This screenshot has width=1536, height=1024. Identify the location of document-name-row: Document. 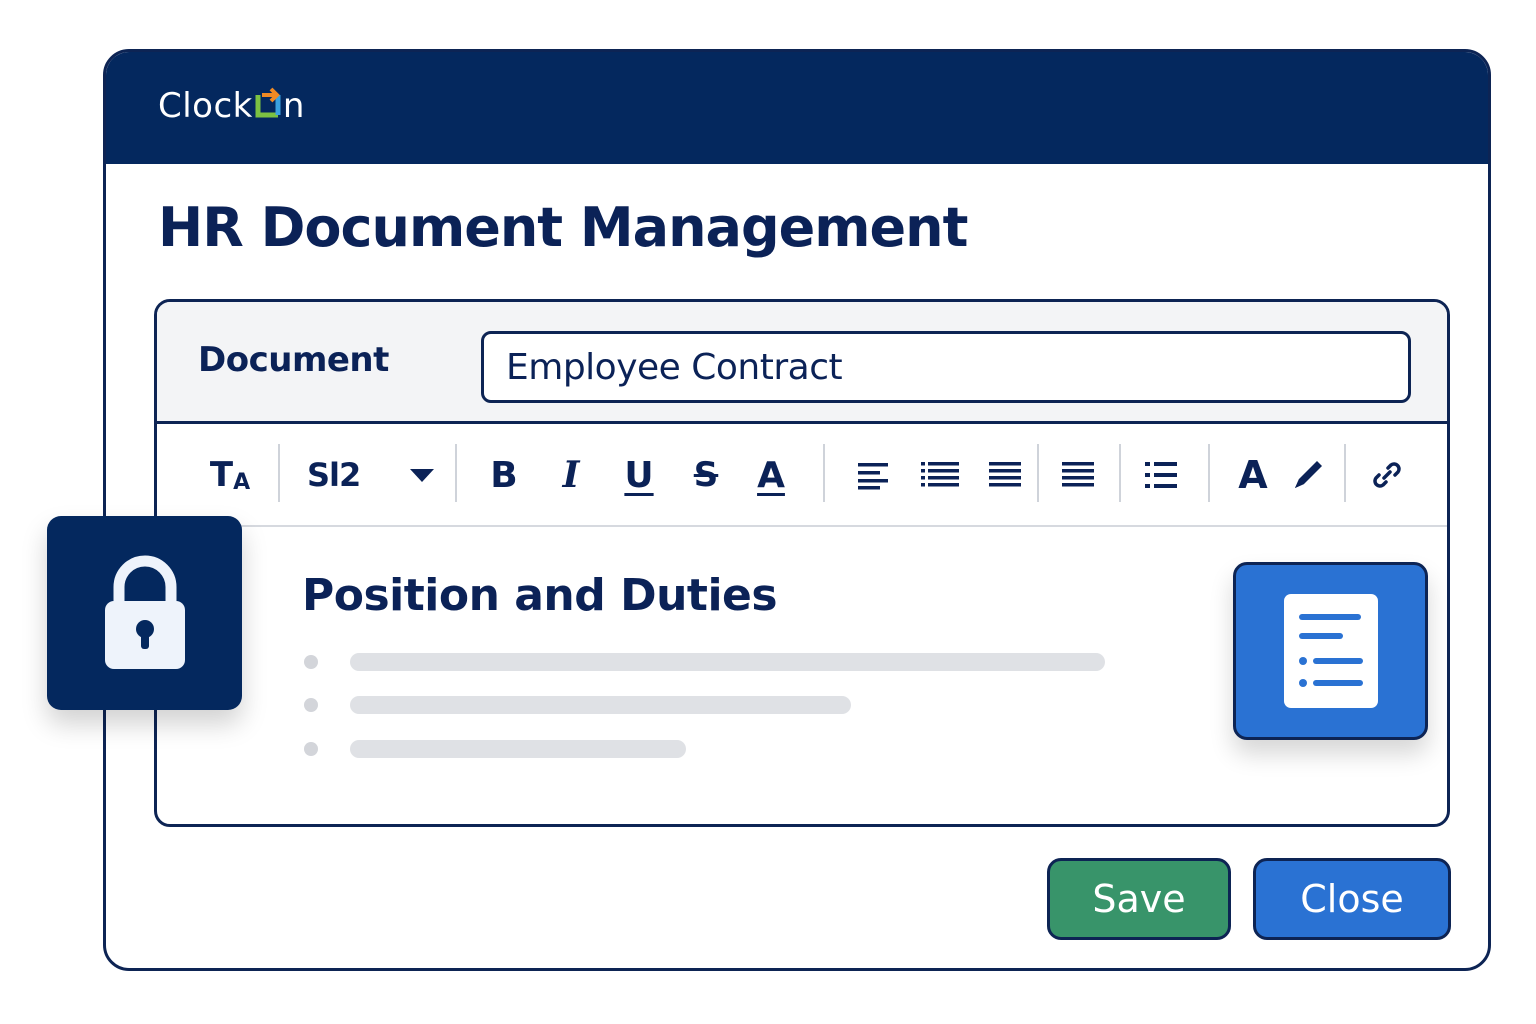
(802, 363).